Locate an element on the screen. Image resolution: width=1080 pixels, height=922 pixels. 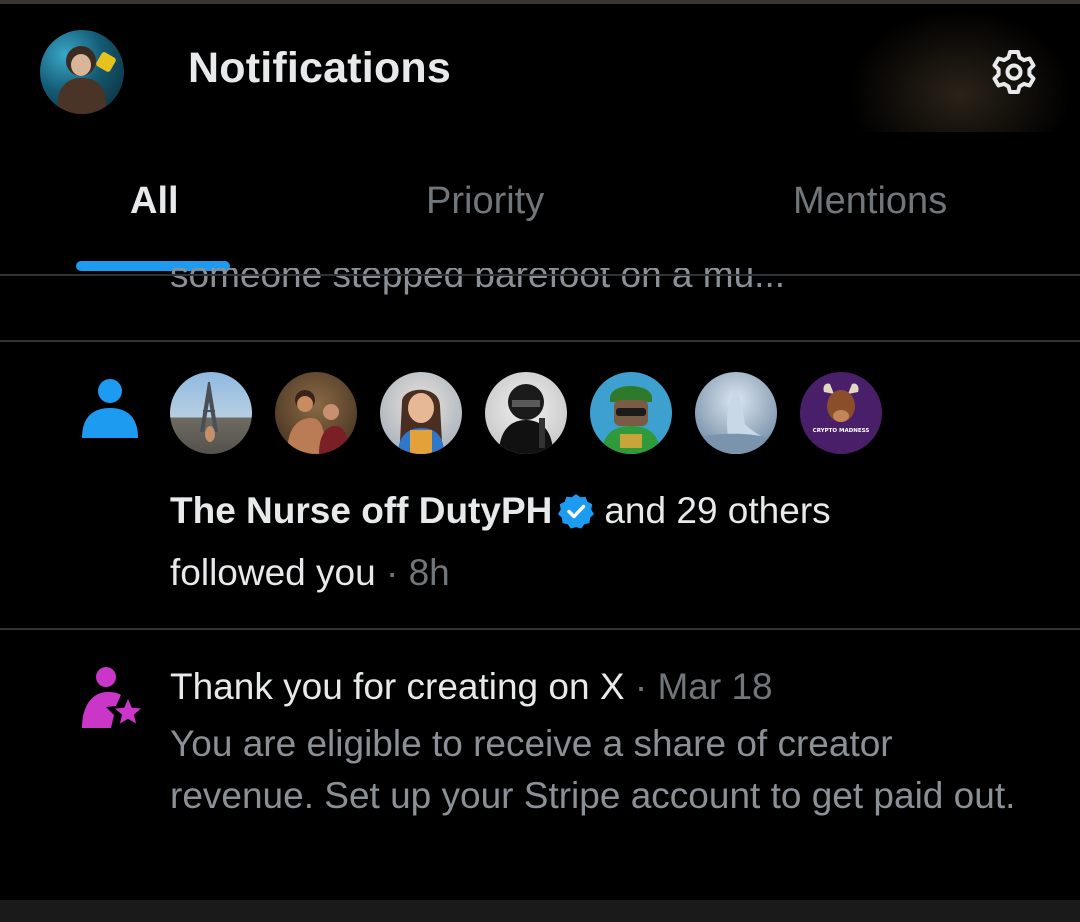
tab-mentions: Mentions is located at coordinates (870, 201).